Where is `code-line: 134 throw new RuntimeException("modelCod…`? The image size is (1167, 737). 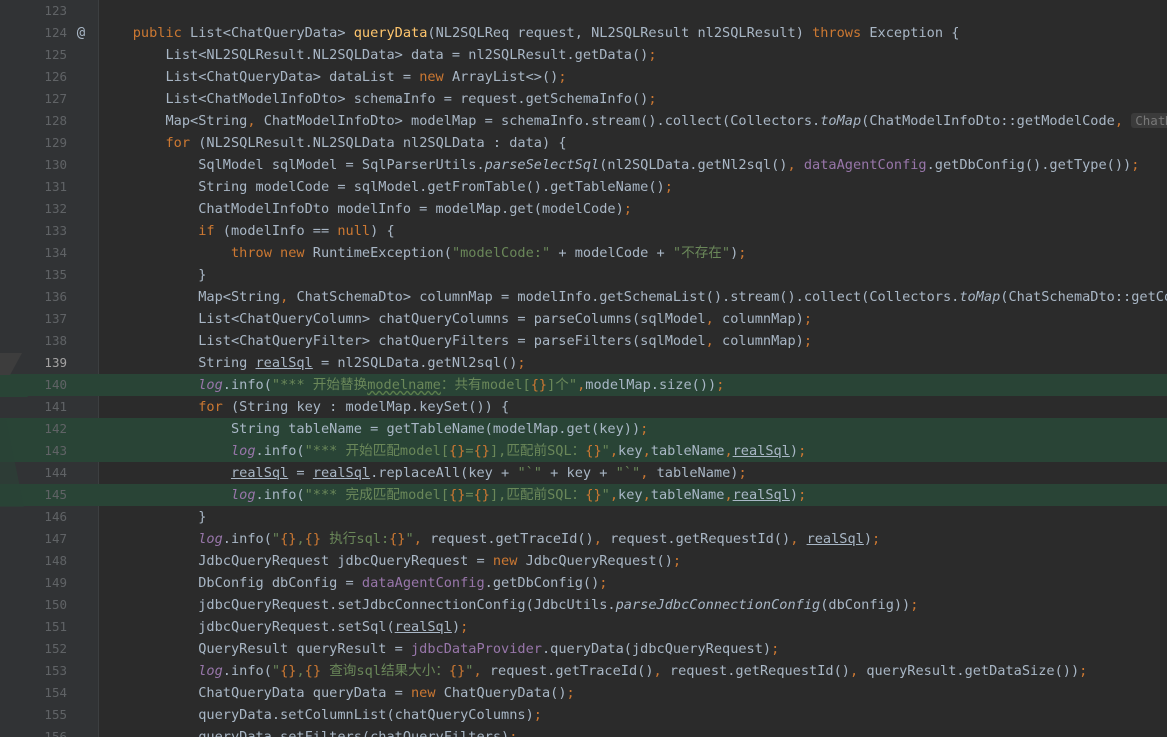 code-line: 134 throw new RuntimeException("modelCod… is located at coordinates (583, 253).